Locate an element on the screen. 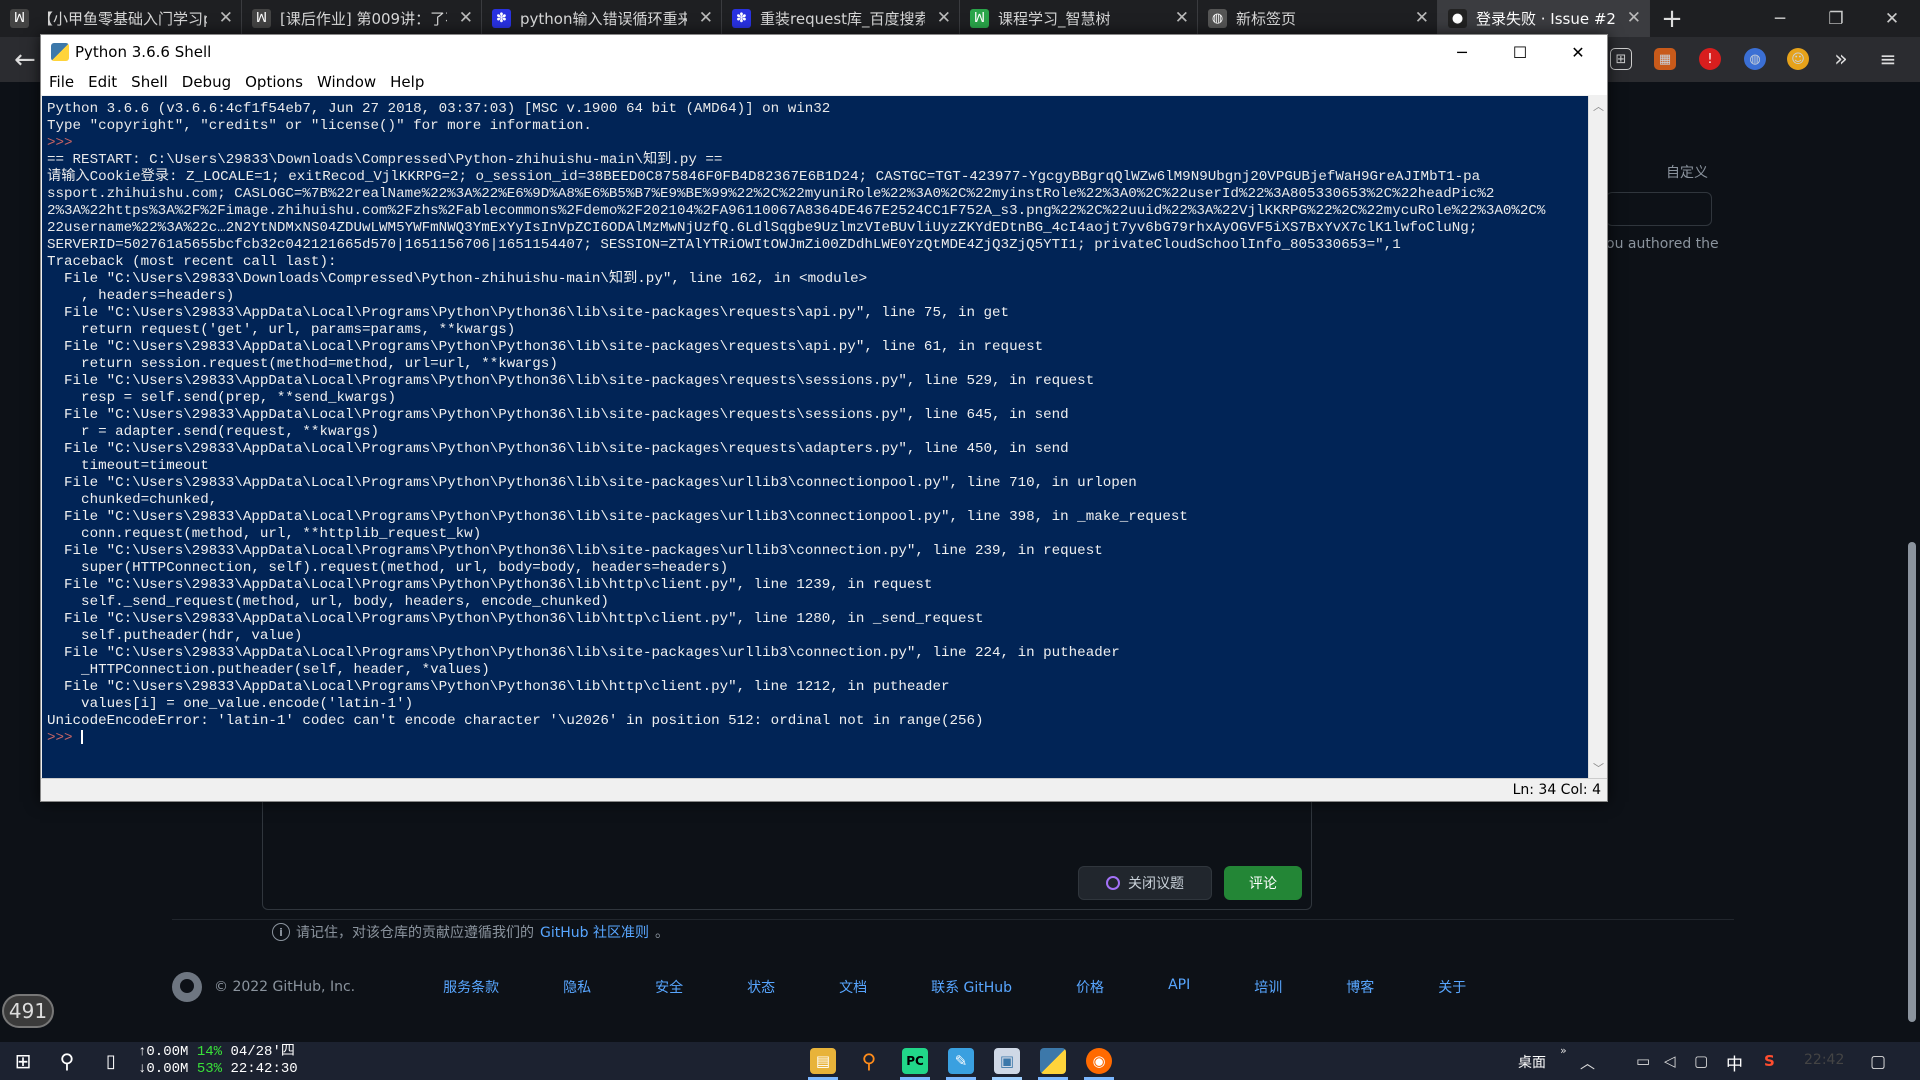 This screenshot has height=1080, width=1920. notepad-icon: ✎ is located at coordinates (961, 1061).